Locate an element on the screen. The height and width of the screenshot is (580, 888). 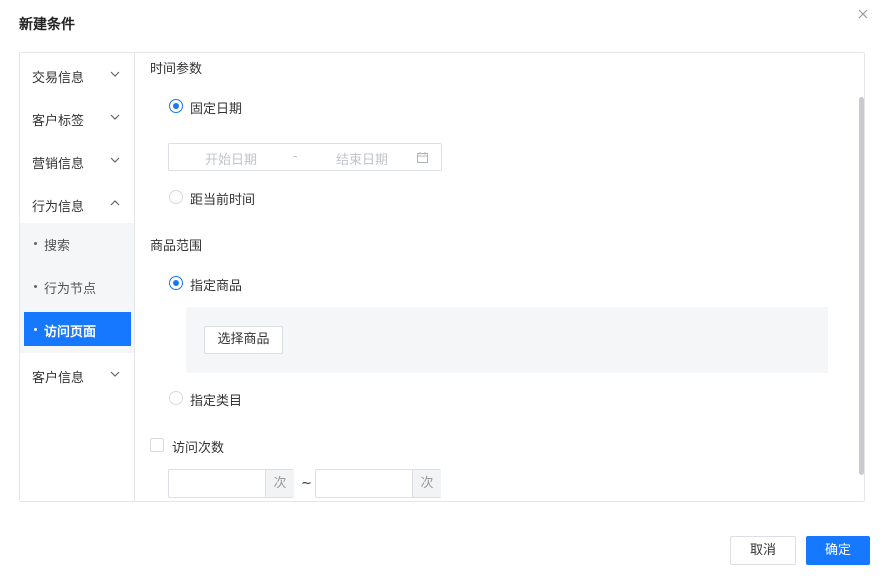
visit-count-max-input: 次 is located at coordinates (378, 483).